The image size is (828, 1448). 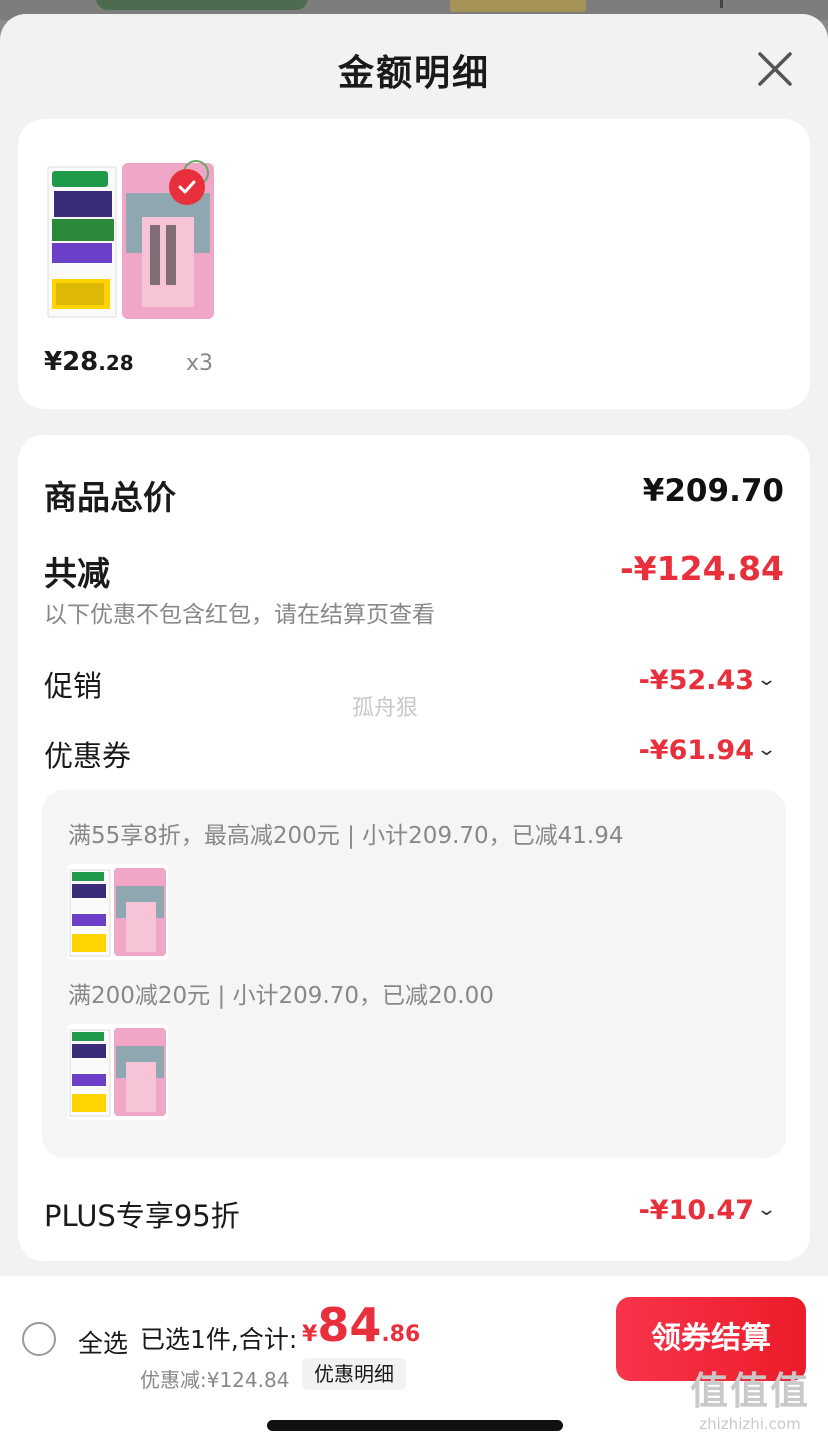 What do you see at coordinates (749, 1391) in the screenshot?
I see `site-logo: 值值值` at bounding box center [749, 1391].